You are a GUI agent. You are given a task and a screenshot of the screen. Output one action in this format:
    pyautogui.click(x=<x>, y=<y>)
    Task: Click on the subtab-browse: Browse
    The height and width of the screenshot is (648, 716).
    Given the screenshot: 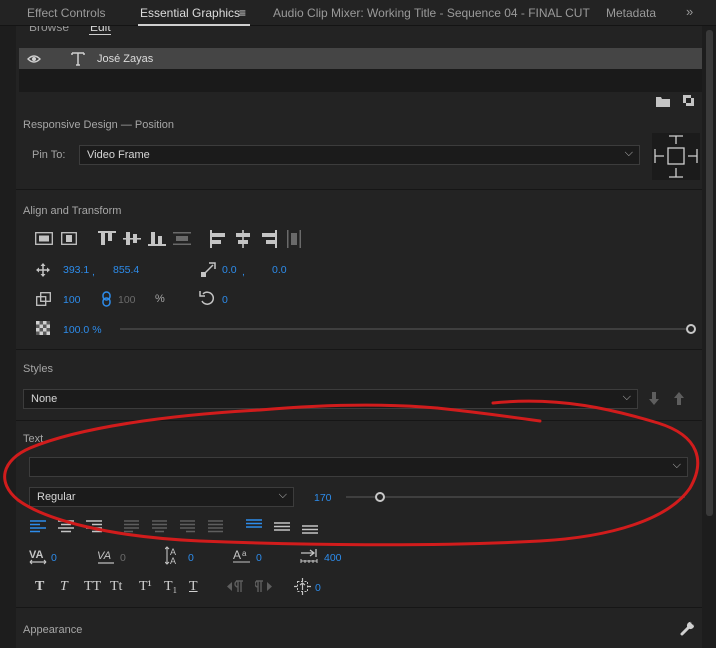 What is the action you would take?
    pyautogui.click(x=49, y=30)
    